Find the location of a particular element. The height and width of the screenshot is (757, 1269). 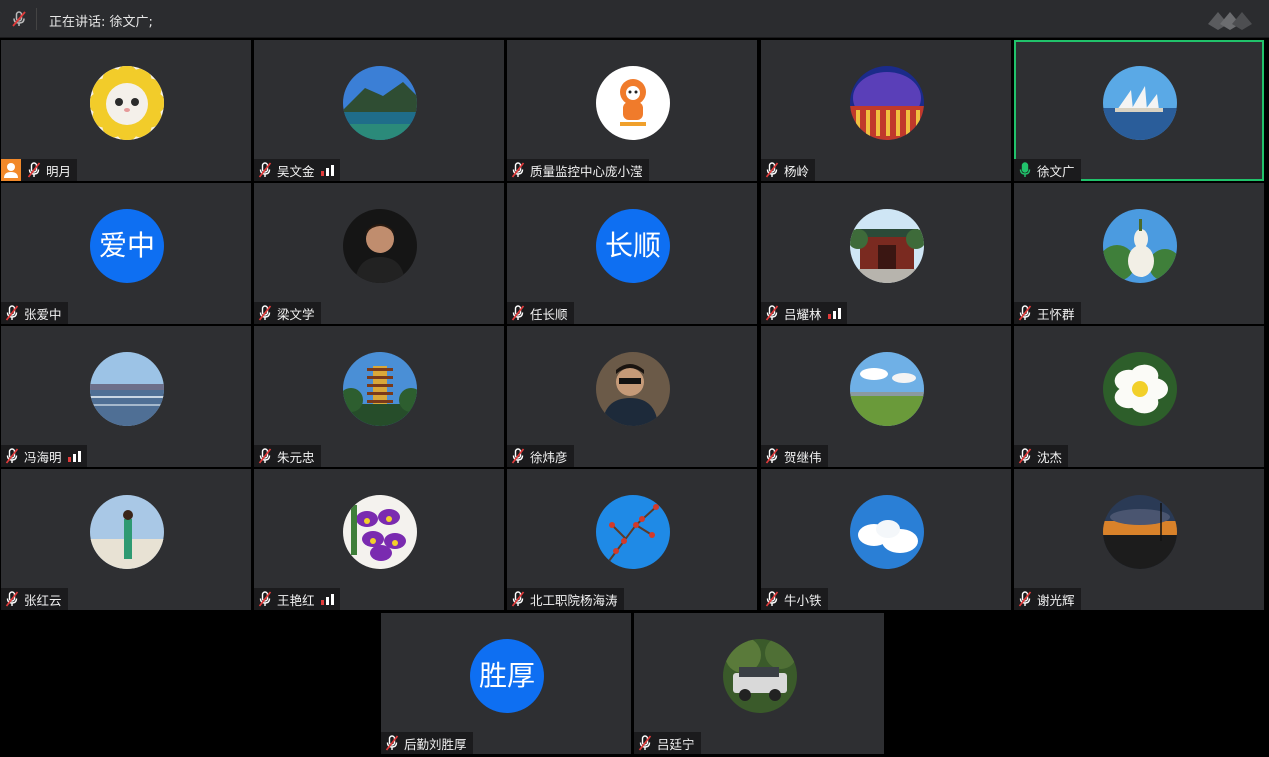

participant-tile: 胜厚 后勤刘胜厚 is located at coordinates (506, 683).